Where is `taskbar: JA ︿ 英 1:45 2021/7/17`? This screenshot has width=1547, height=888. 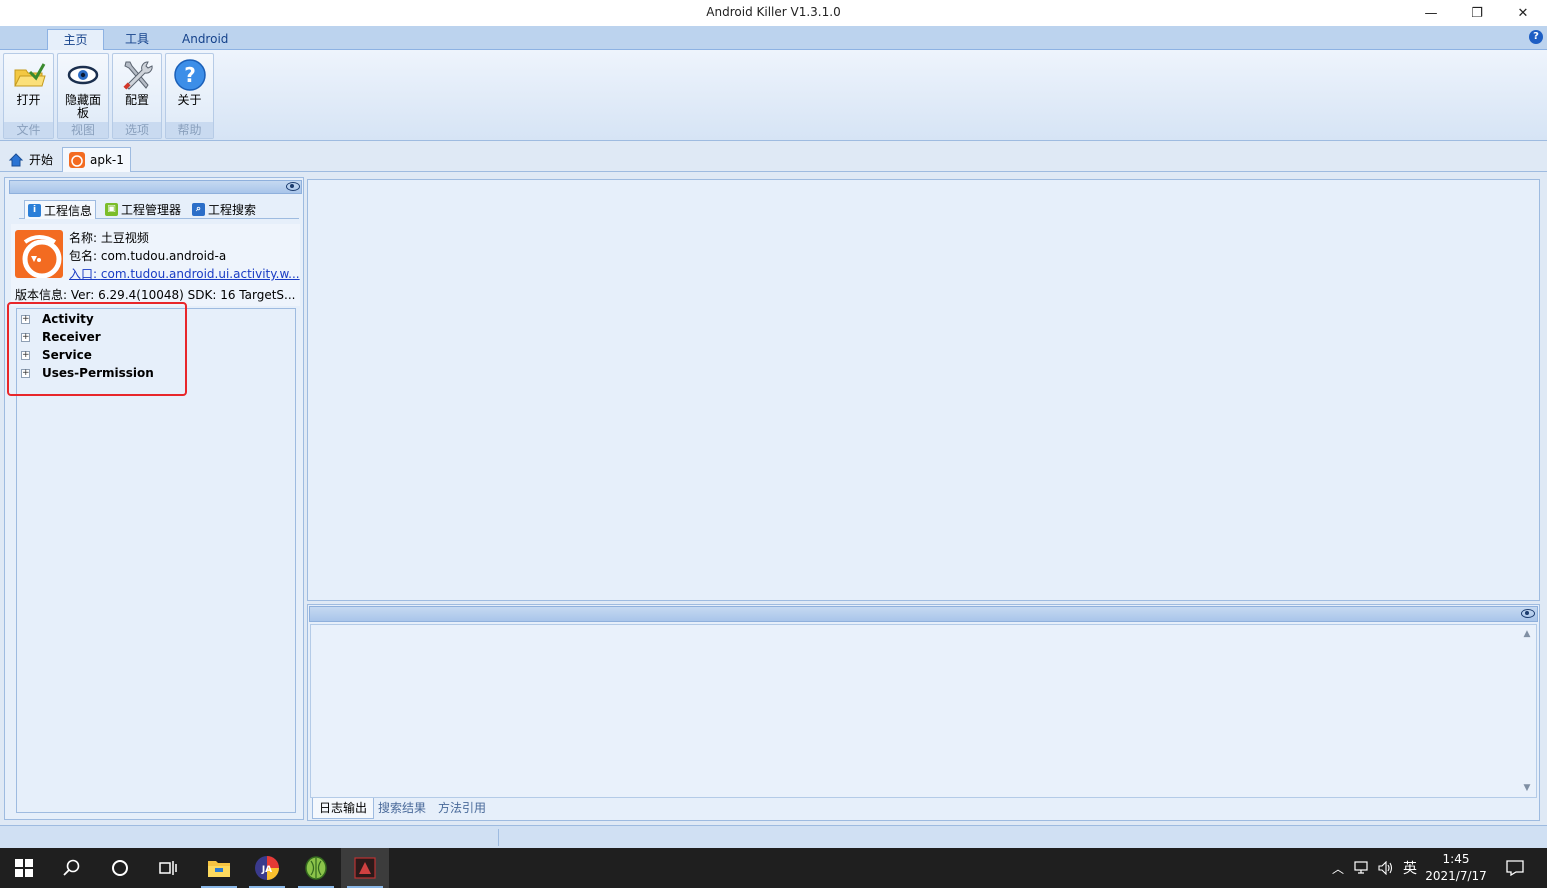
taskbar: JA ︿ 英 1:45 2021/7/17 is located at coordinates (773, 868).